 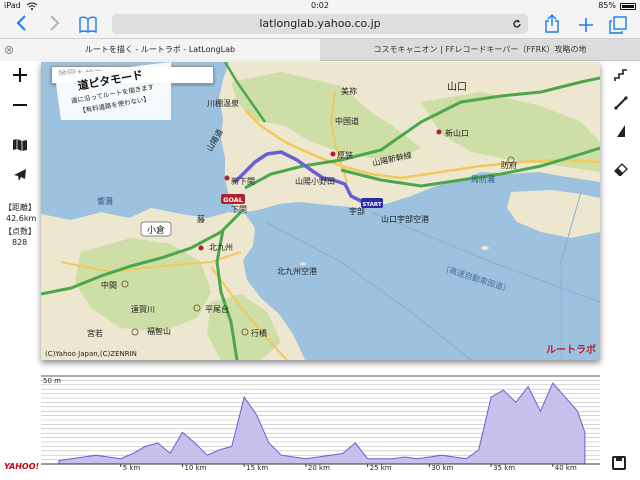 What do you see at coordinates (607, 5) in the screenshot?
I see `battery-percent: 85%` at bounding box center [607, 5].